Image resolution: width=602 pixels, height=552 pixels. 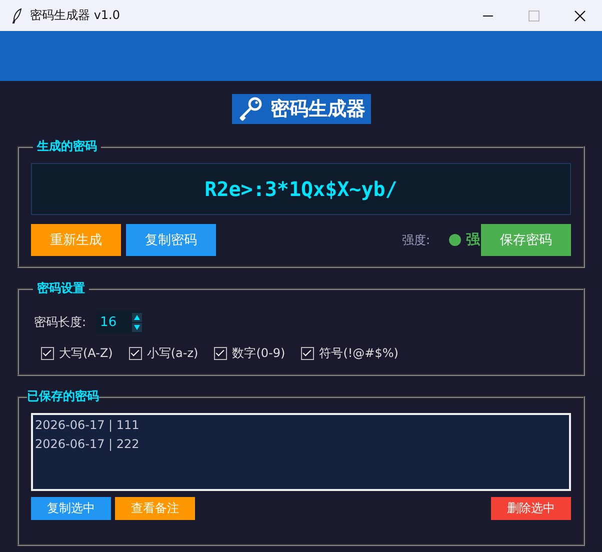 I want to click on list-item: 2026-06-17 | 222, so click(x=301, y=444).